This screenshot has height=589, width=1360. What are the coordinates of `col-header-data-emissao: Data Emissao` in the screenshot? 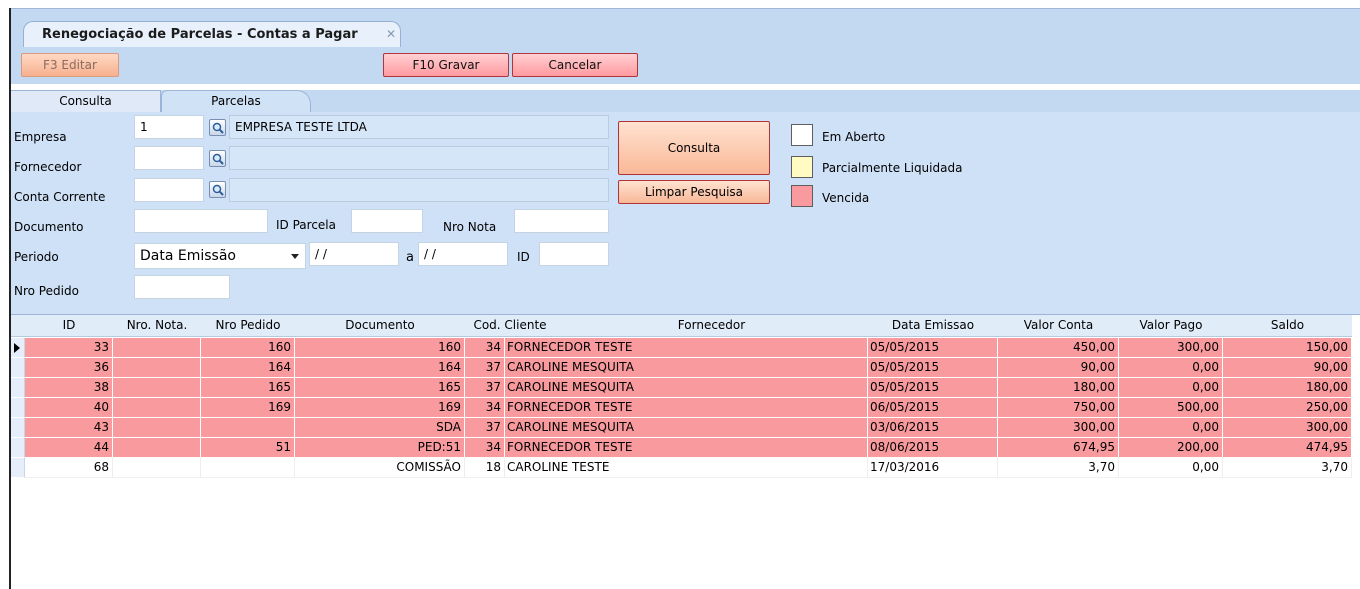 It's located at (933, 326).